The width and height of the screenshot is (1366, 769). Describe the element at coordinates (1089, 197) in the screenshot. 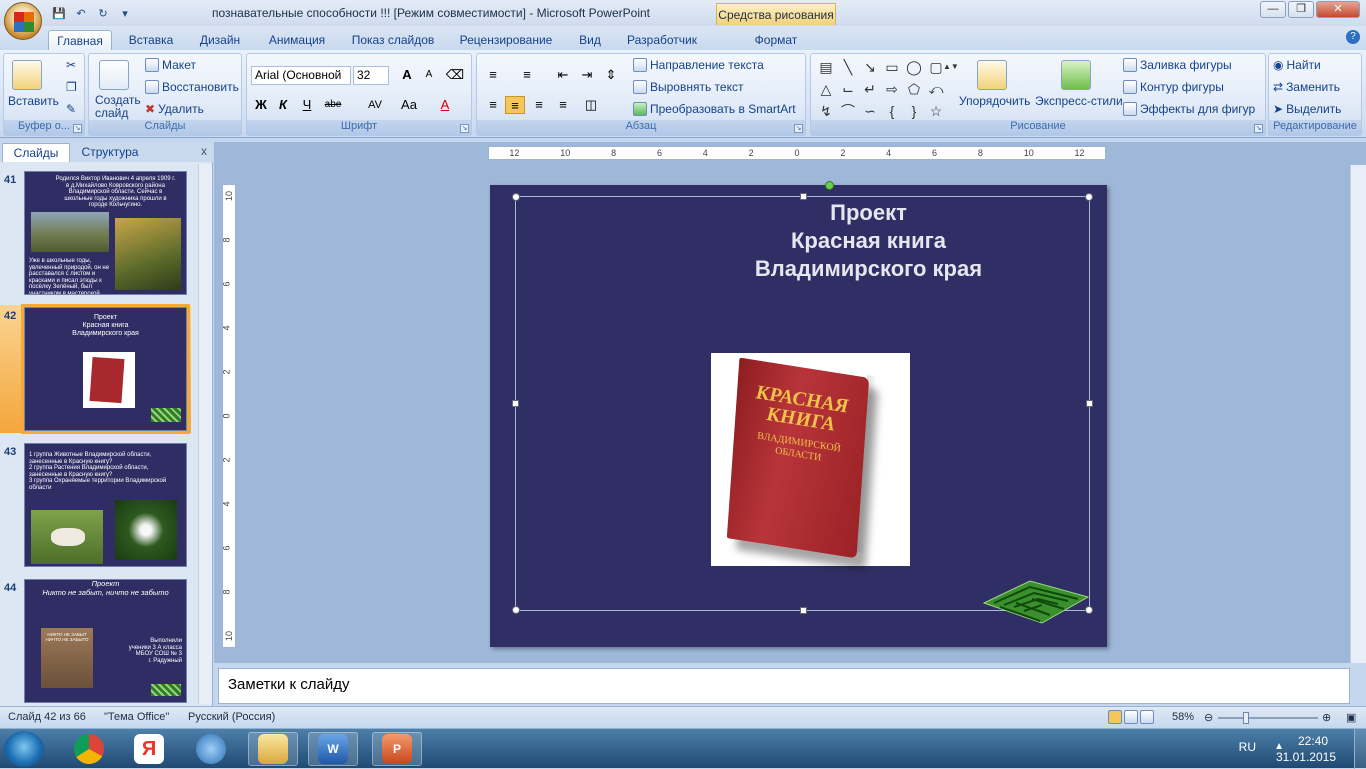

I see `resize-handle-ne` at that location.